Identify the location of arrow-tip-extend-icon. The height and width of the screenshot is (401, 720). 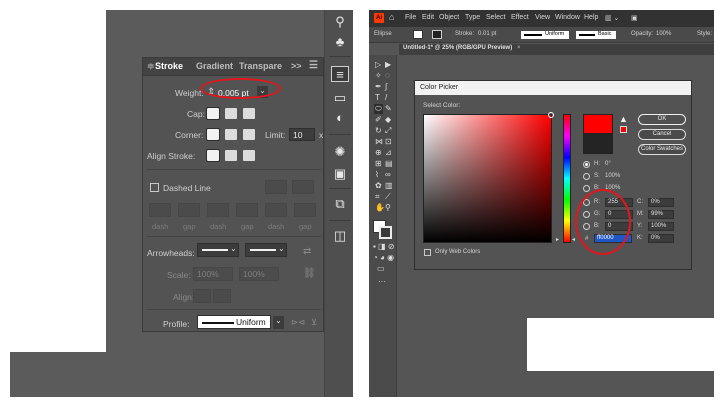
(202, 296).